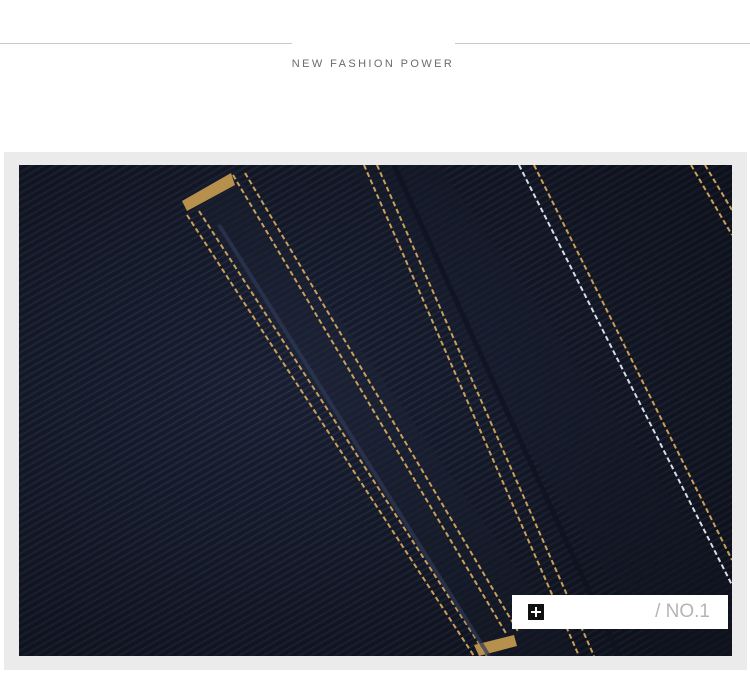 Image resolution: width=750 pixels, height=683 pixels. I want to click on header-divider-left, so click(146, 43).